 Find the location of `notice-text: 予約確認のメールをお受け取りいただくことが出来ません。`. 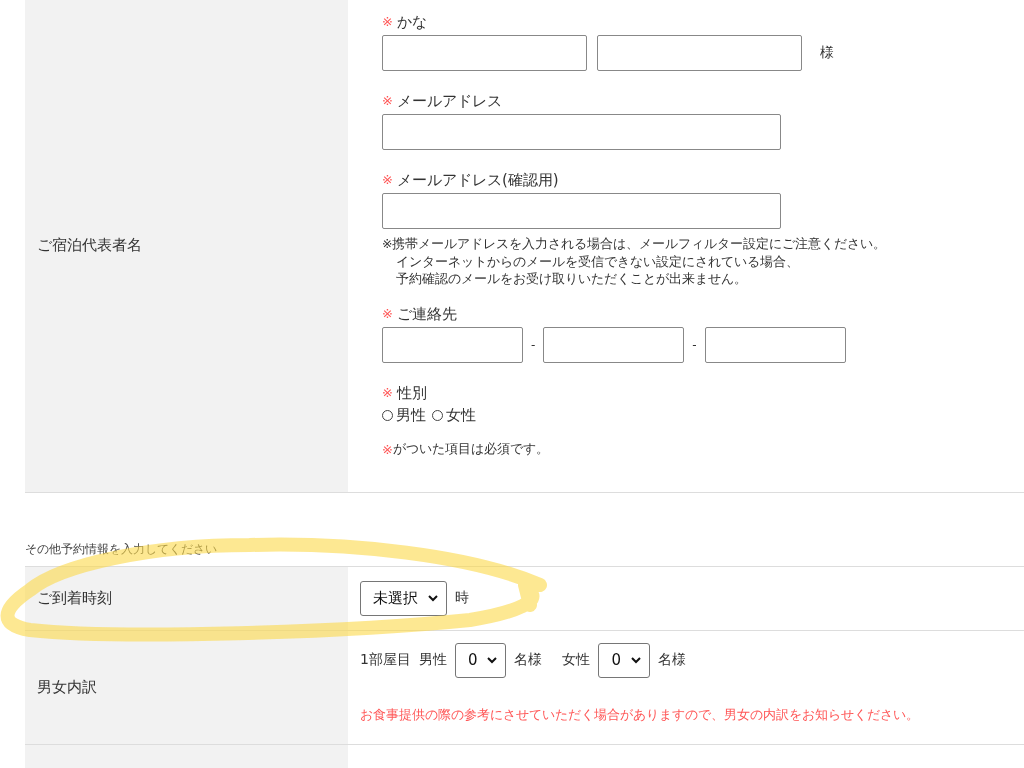

notice-text: 予約確認のメールをお受け取りいただくことが出来ません。 is located at coordinates (571, 279).